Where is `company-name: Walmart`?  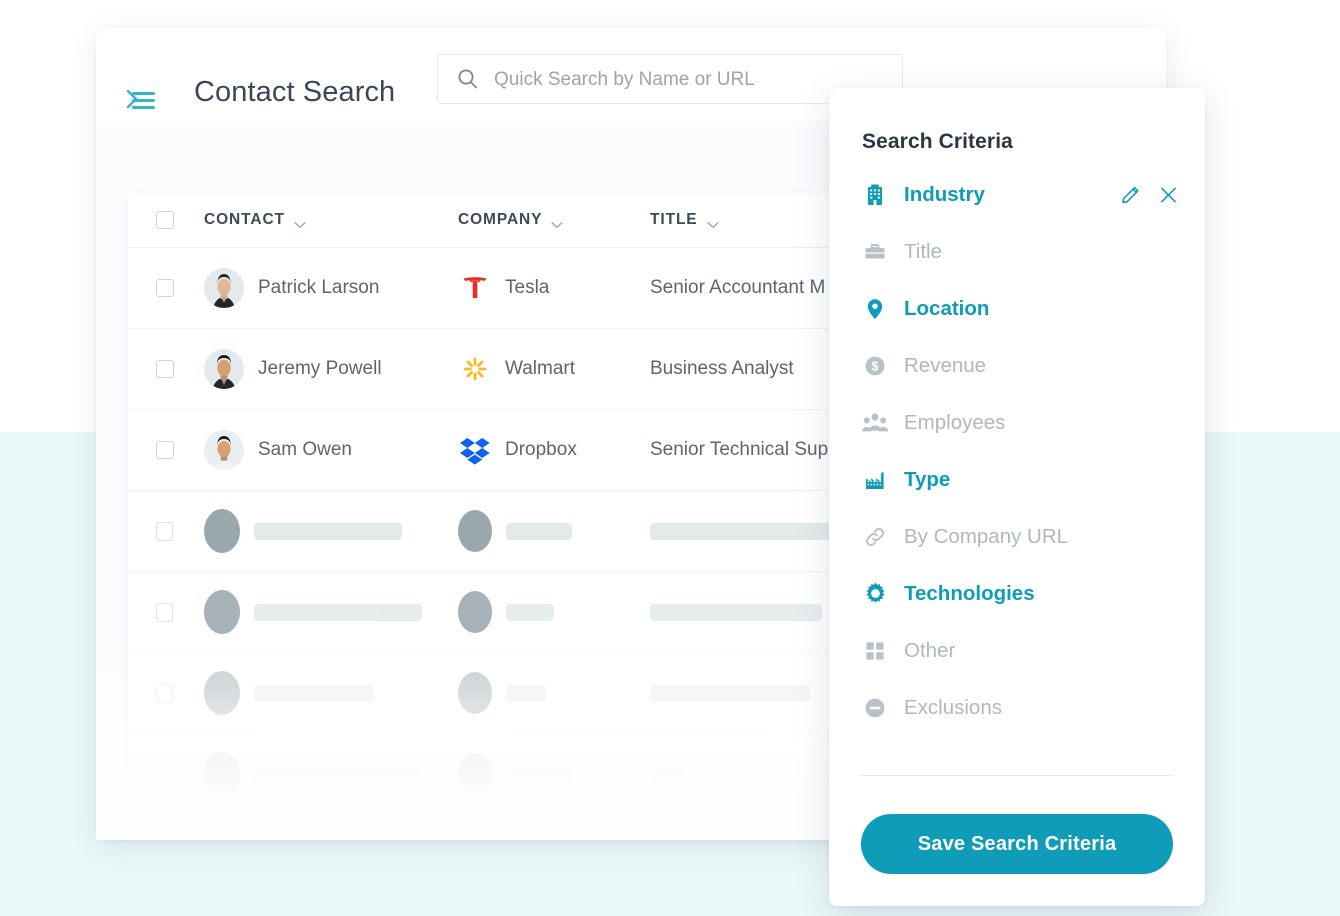 company-name: Walmart is located at coordinates (540, 368).